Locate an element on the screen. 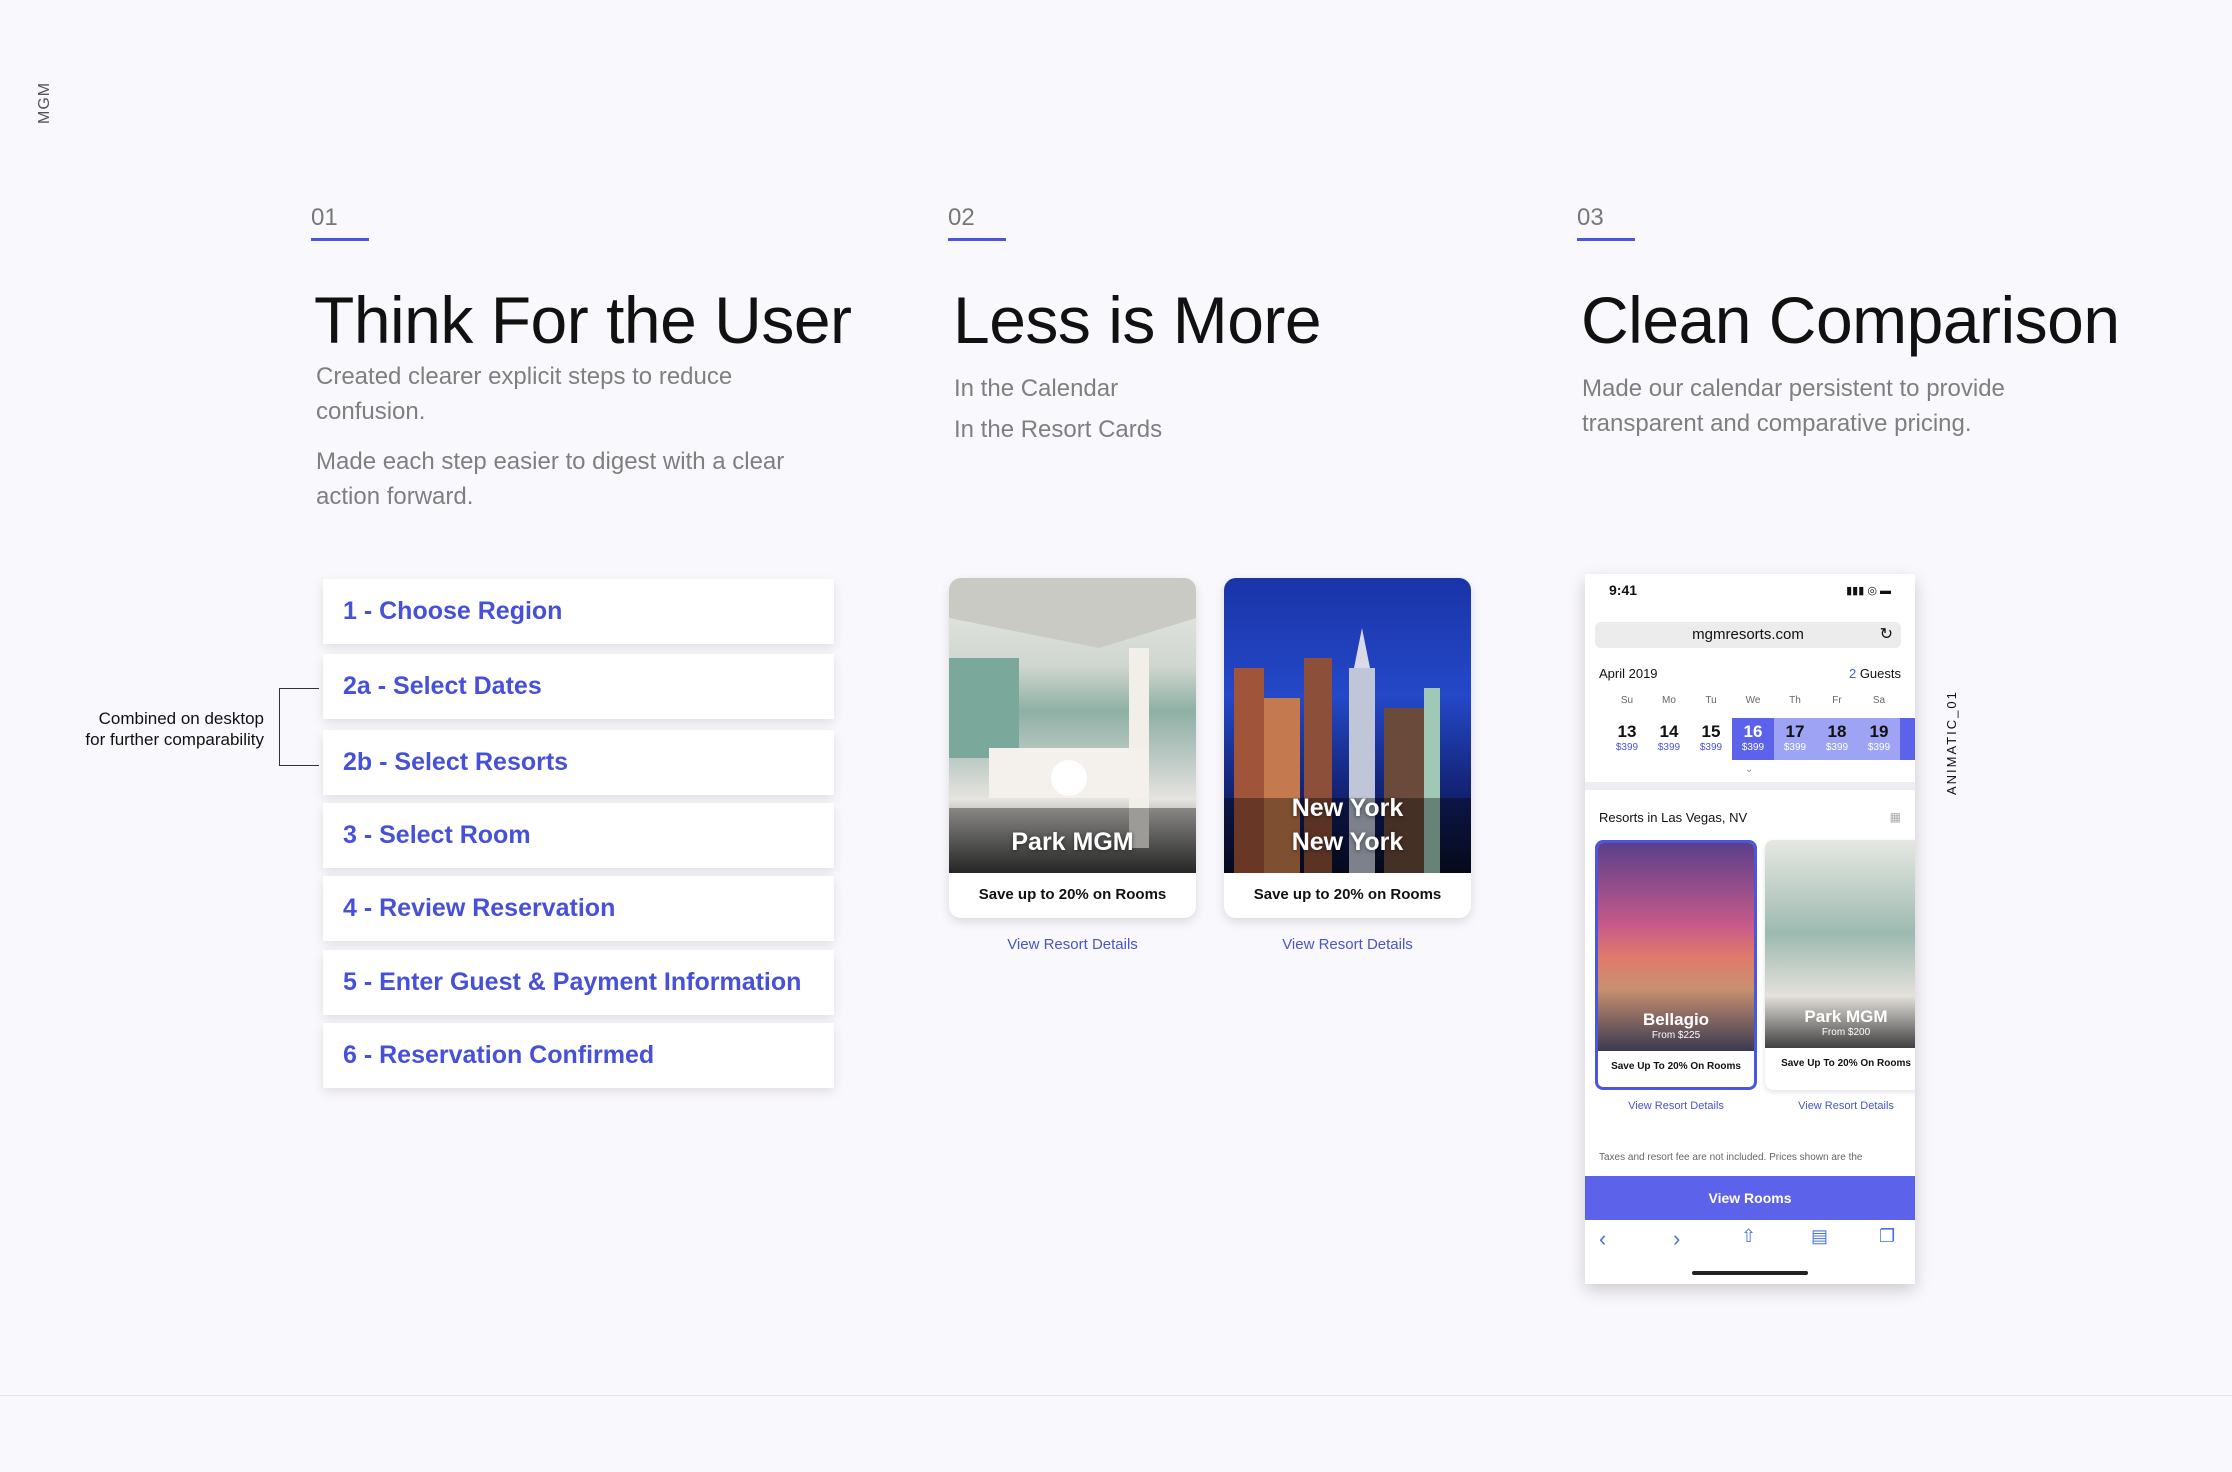 Image resolution: width=2232 pixels, height=1472 pixels. resort-image: New York New York is located at coordinates (1347, 725).